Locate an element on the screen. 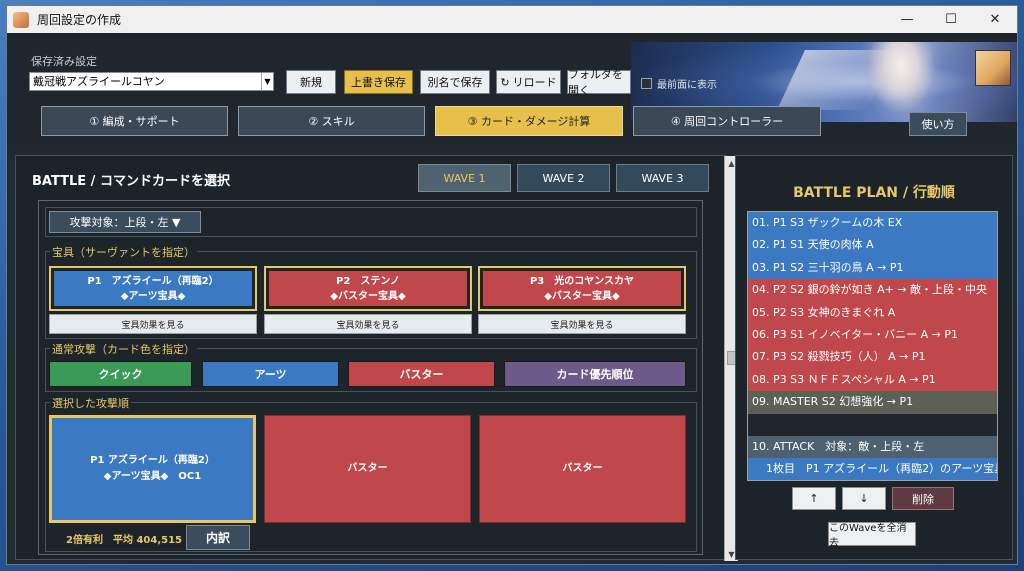 Image resolution: width=1024 pixels, height=571 pixels. damage-summary: 2倍有利 平均 404,515 is located at coordinates (124, 540).